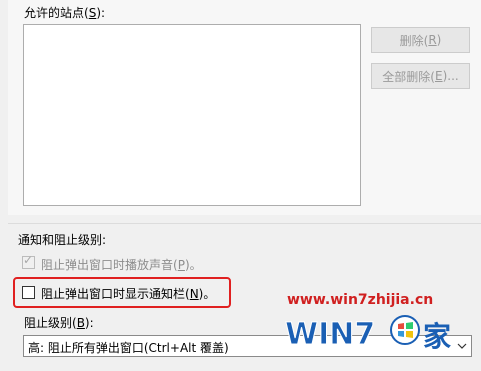  What do you see at coordinates (62, 240) in the screenshot?
I see `notify-section-heading: 通知和阻止级别:` at bounding box center [62, 240].